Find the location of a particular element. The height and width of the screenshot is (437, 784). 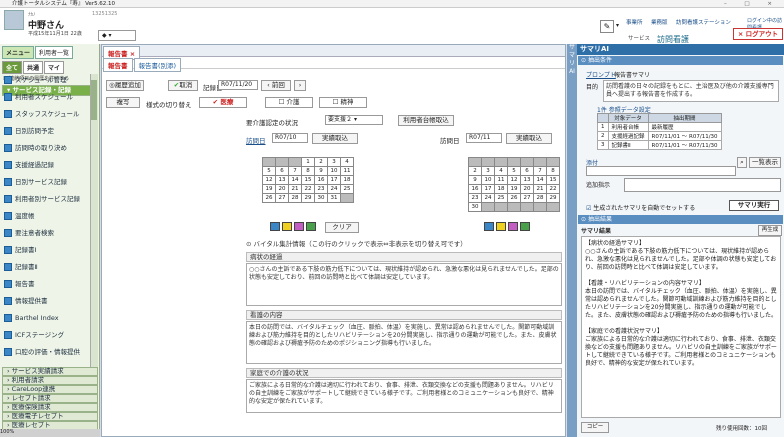

calendar-day: 29 is located at coordinates (308, 198).